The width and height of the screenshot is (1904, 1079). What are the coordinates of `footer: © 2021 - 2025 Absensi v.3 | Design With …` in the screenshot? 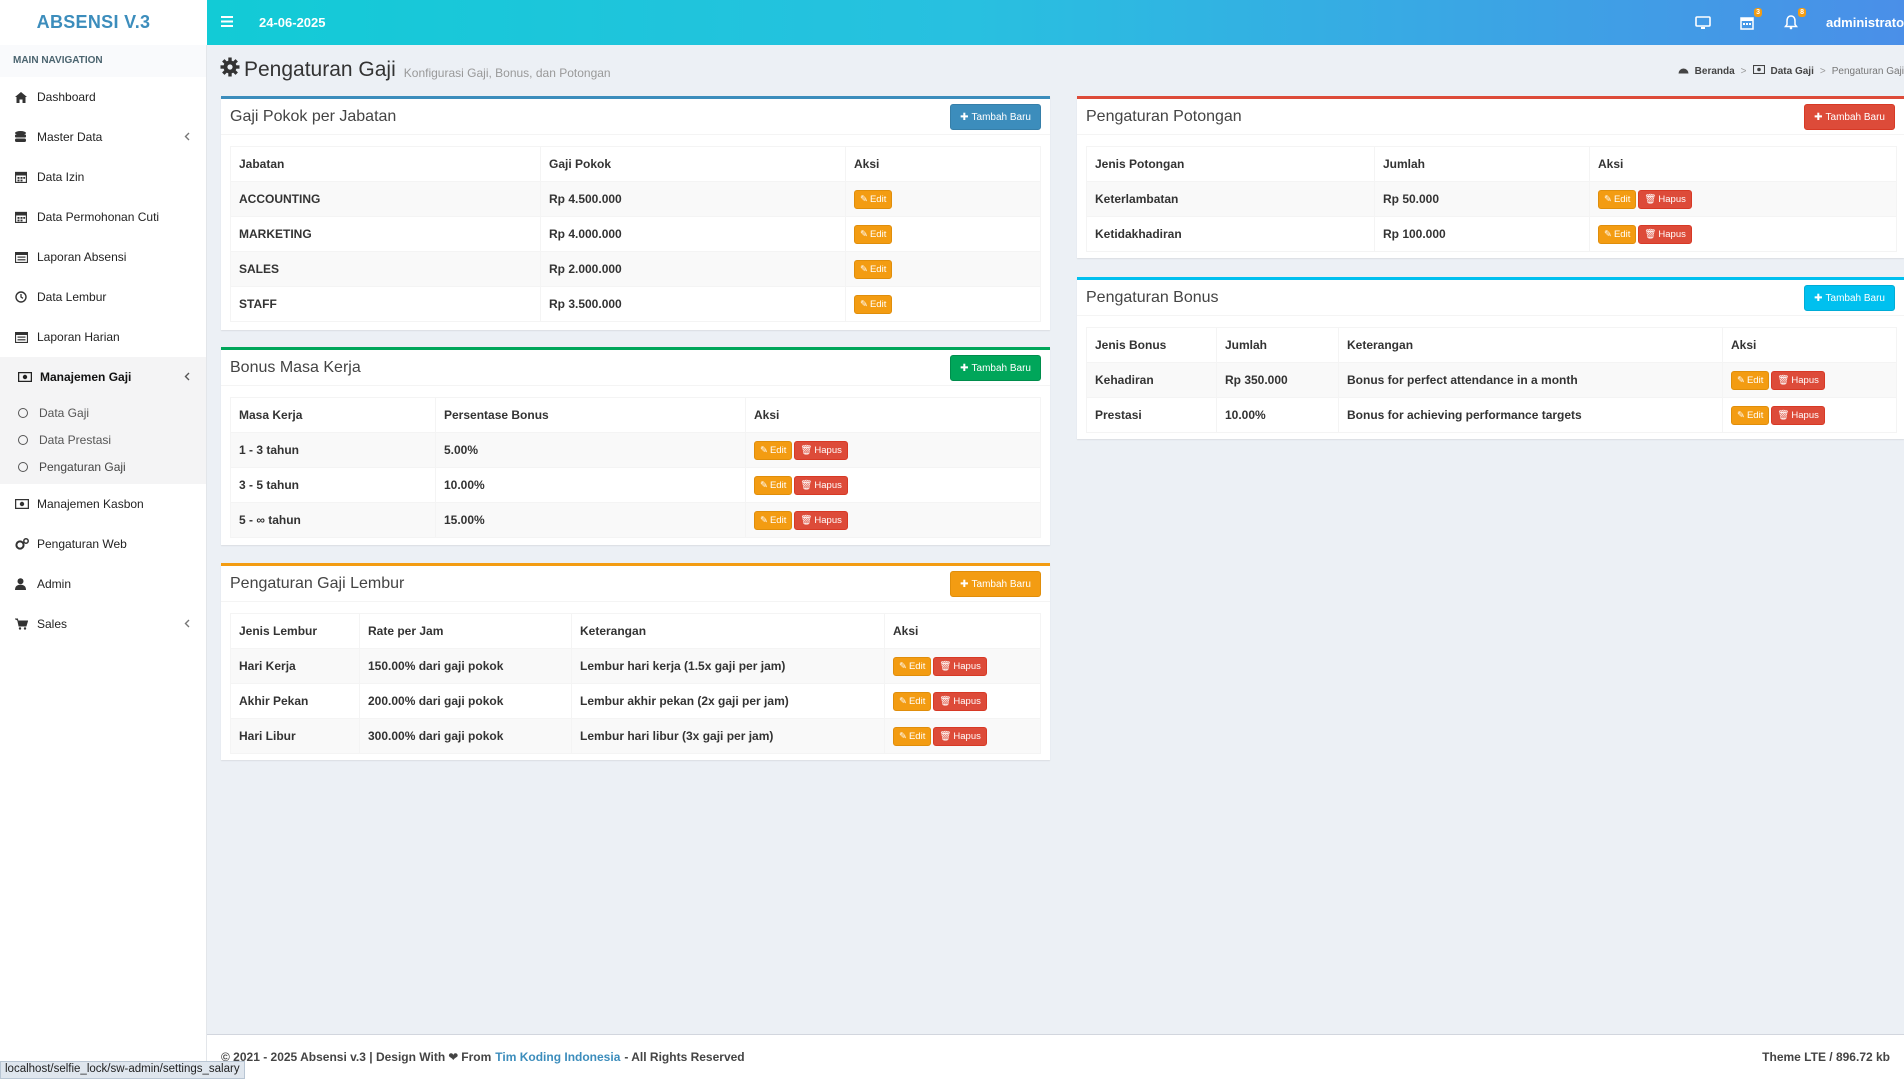 It's located at (1055, 1056).